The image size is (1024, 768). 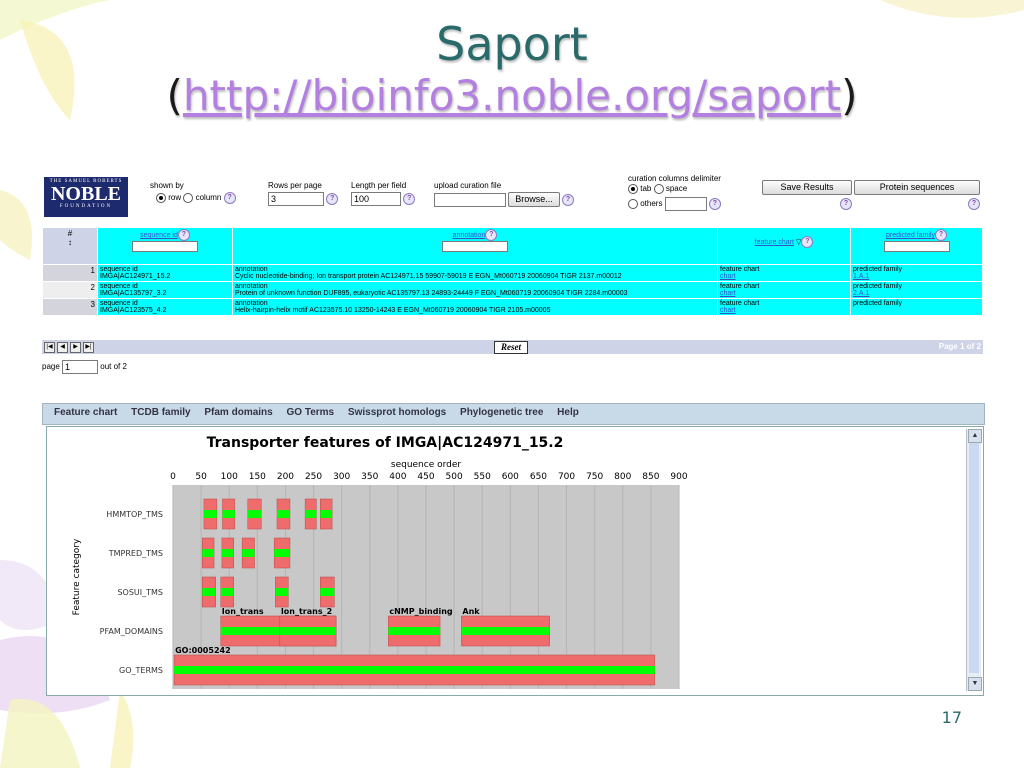 I want to click on sequence-id-cell: sequence id IMGA|AC123575_4.2, so click(x=165, y=307).